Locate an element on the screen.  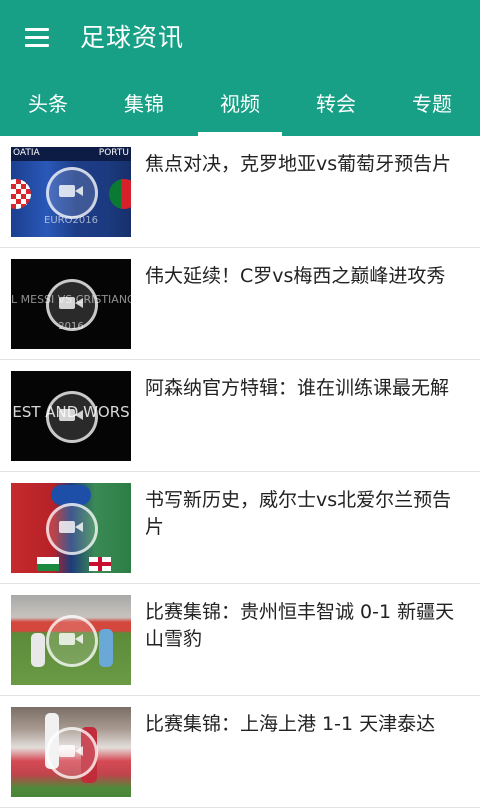
tab-bar: 头条 集锦 视频 转会 专题 is located at coordinates (240, 106).